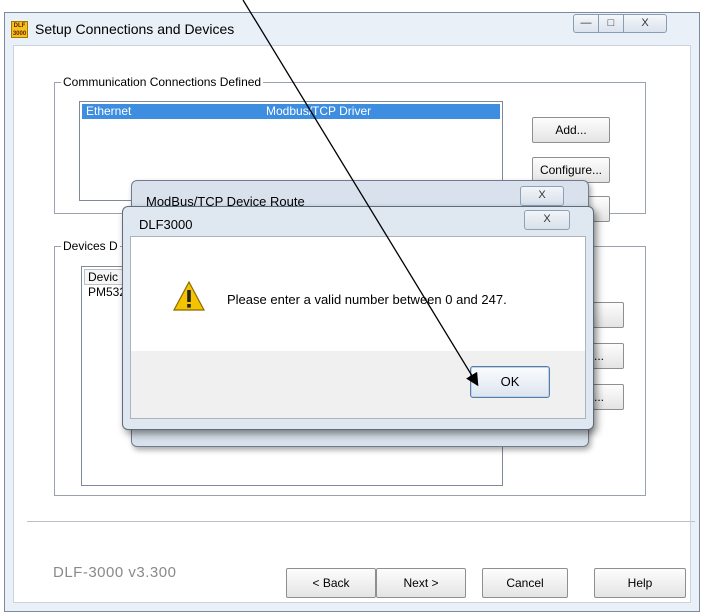  I want to click on back-label: < Back, so click(331, 583).